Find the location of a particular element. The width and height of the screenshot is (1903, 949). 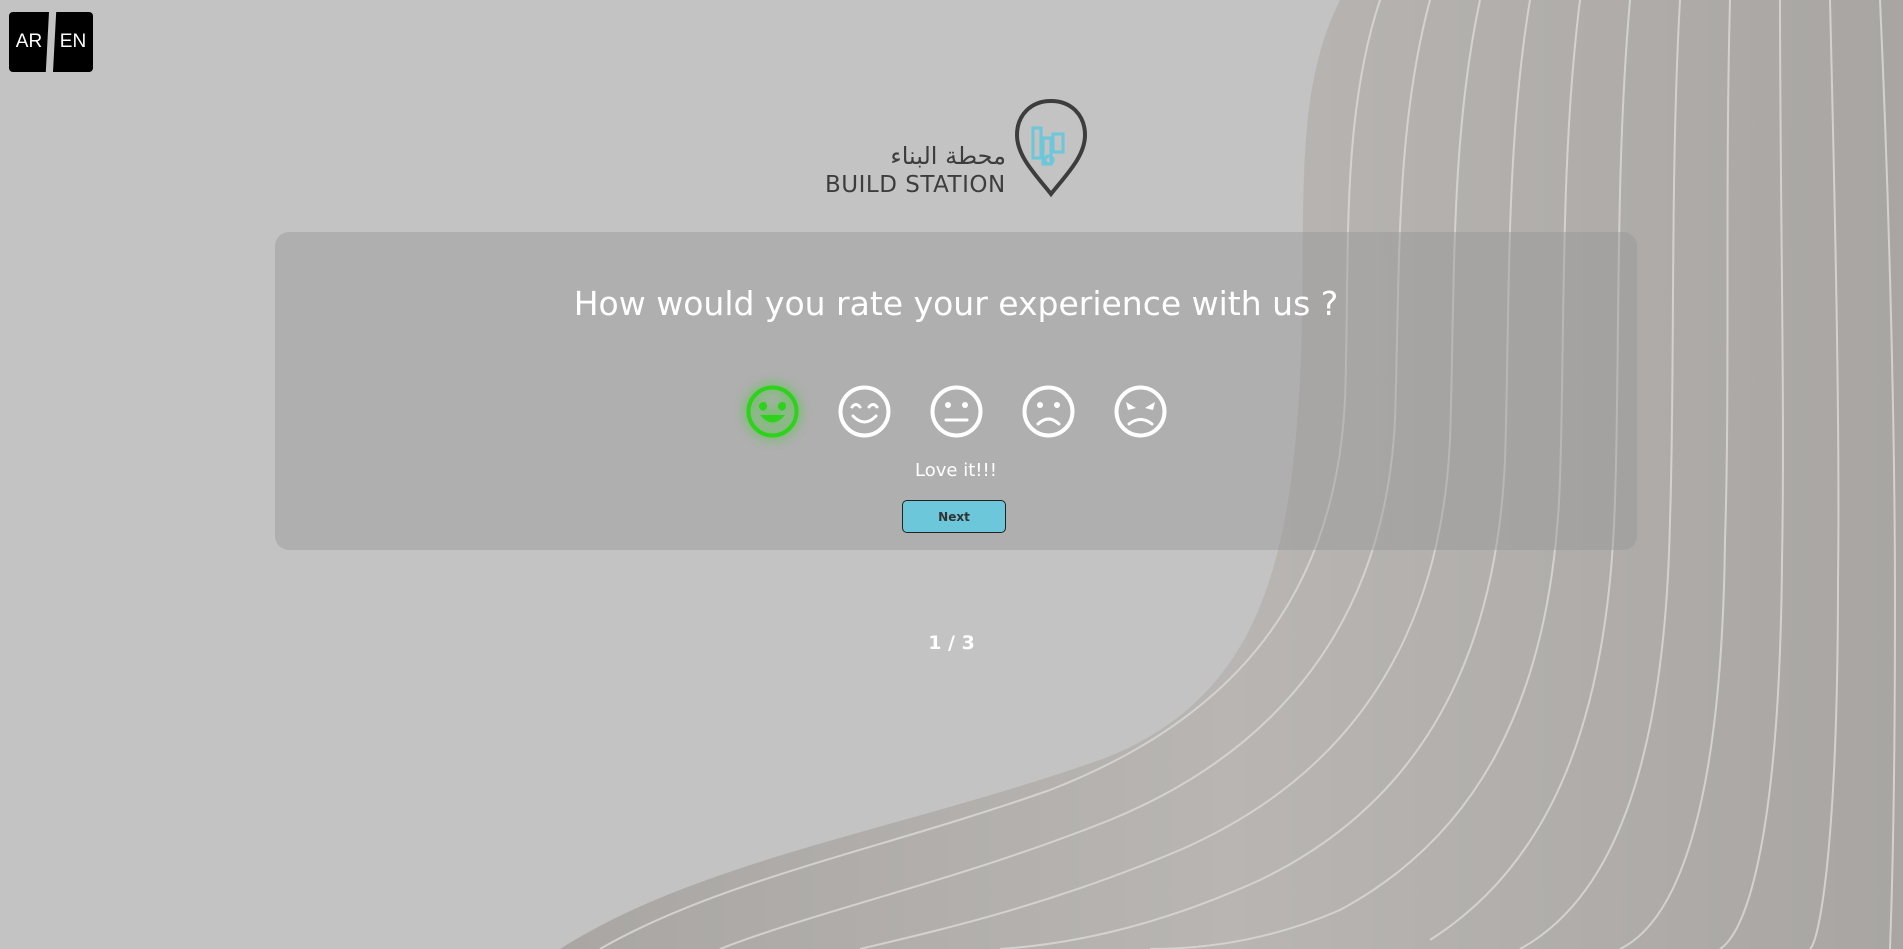

angry-face-icon is located at coordinates (1140, 411).